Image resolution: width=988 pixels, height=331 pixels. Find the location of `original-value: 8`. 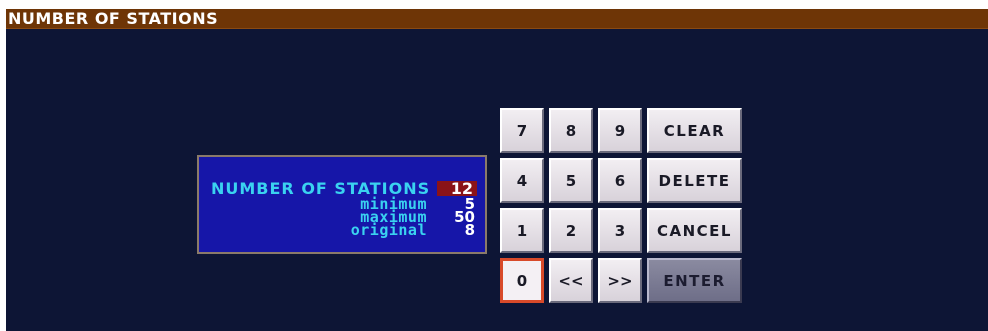

original-value: 8 is located at coordinates (469, 230).